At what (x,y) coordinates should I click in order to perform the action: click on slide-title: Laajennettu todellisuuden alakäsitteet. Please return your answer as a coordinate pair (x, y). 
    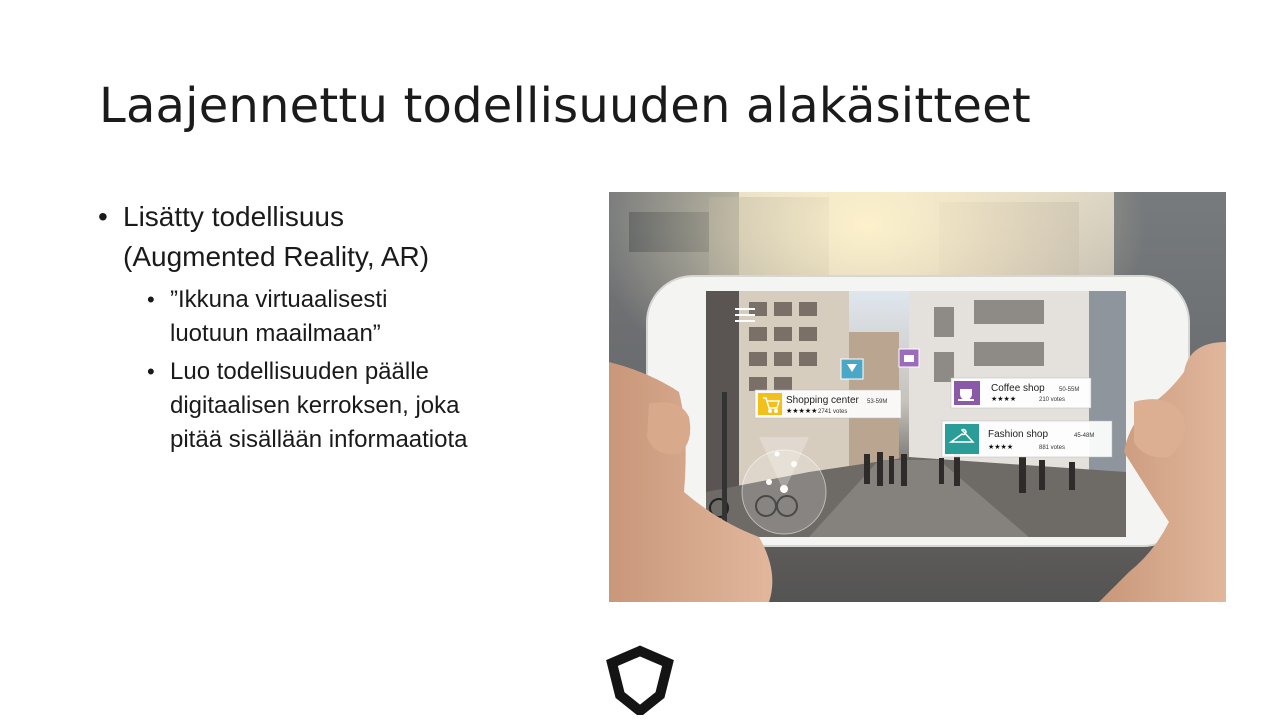
    Looking at the image, I should click on (565, 106).